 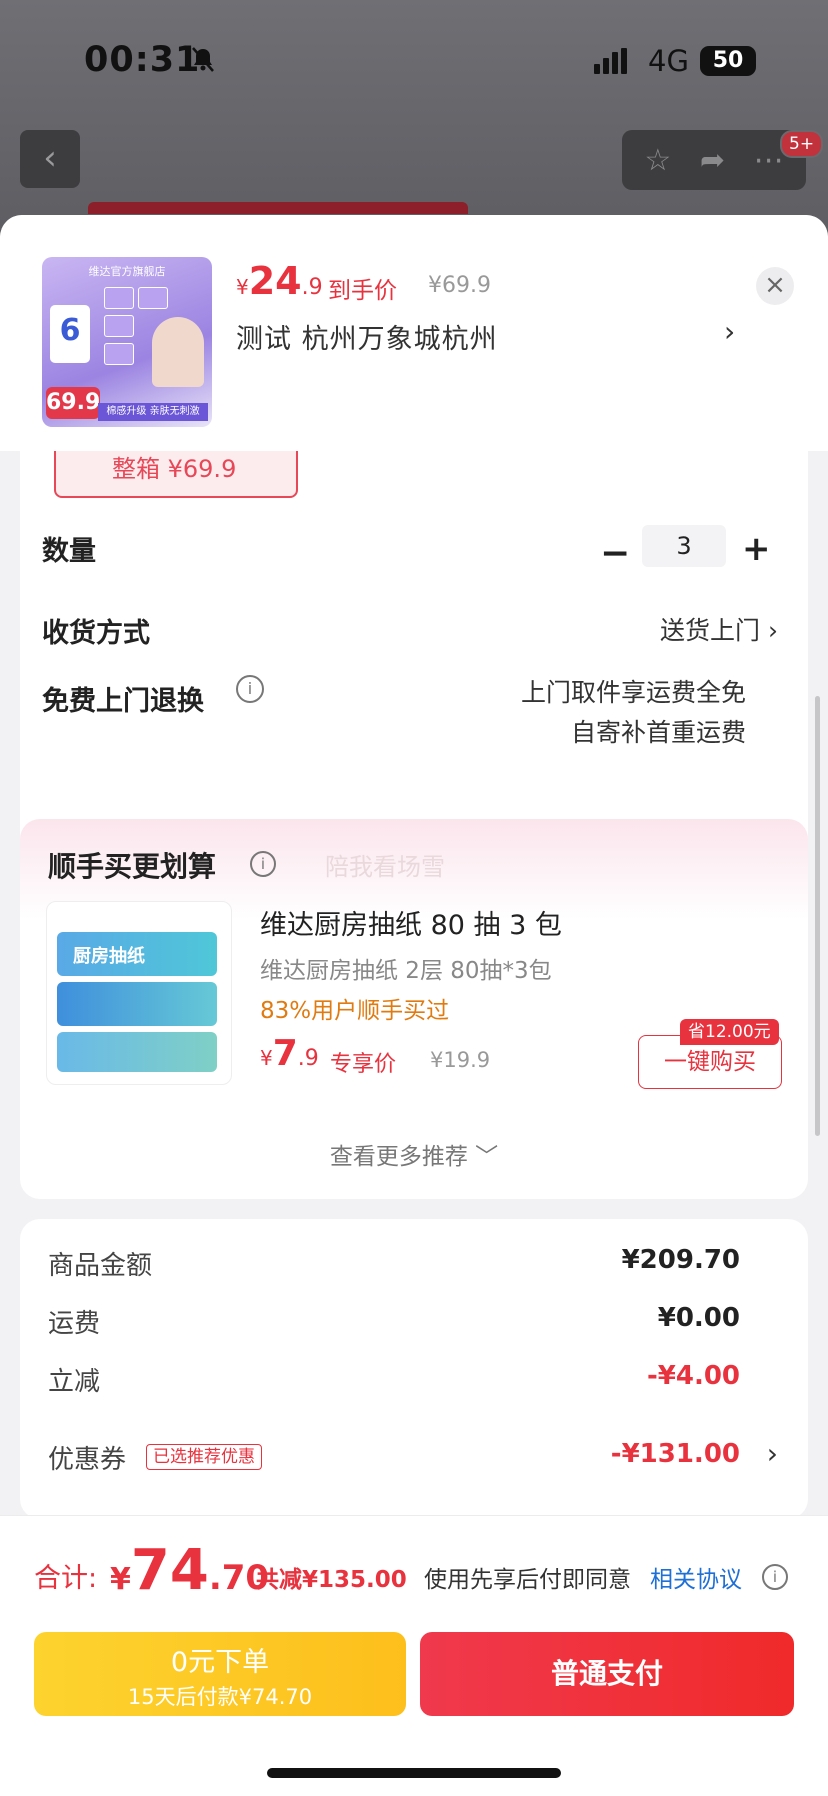 I want to click on quantity-label: 数量, so click(x=69, y=551).